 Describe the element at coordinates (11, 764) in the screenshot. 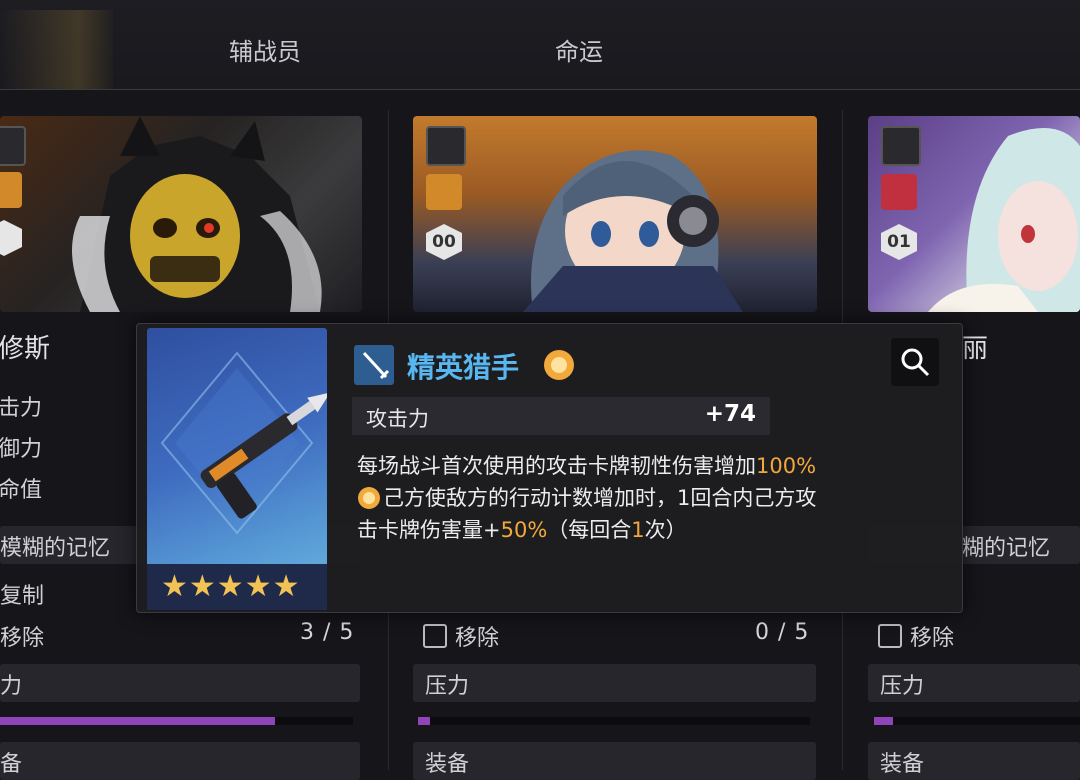

I see `equip-label: 备` at that location.